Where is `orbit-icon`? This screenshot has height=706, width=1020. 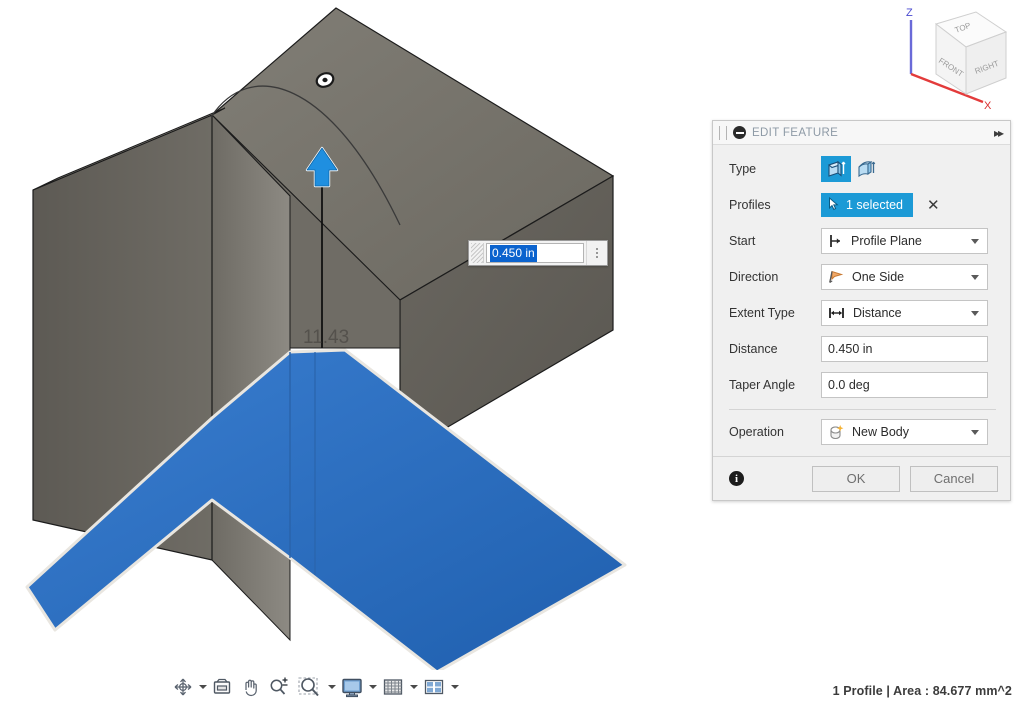
orbit-icon is located at coordinates (183, 687).